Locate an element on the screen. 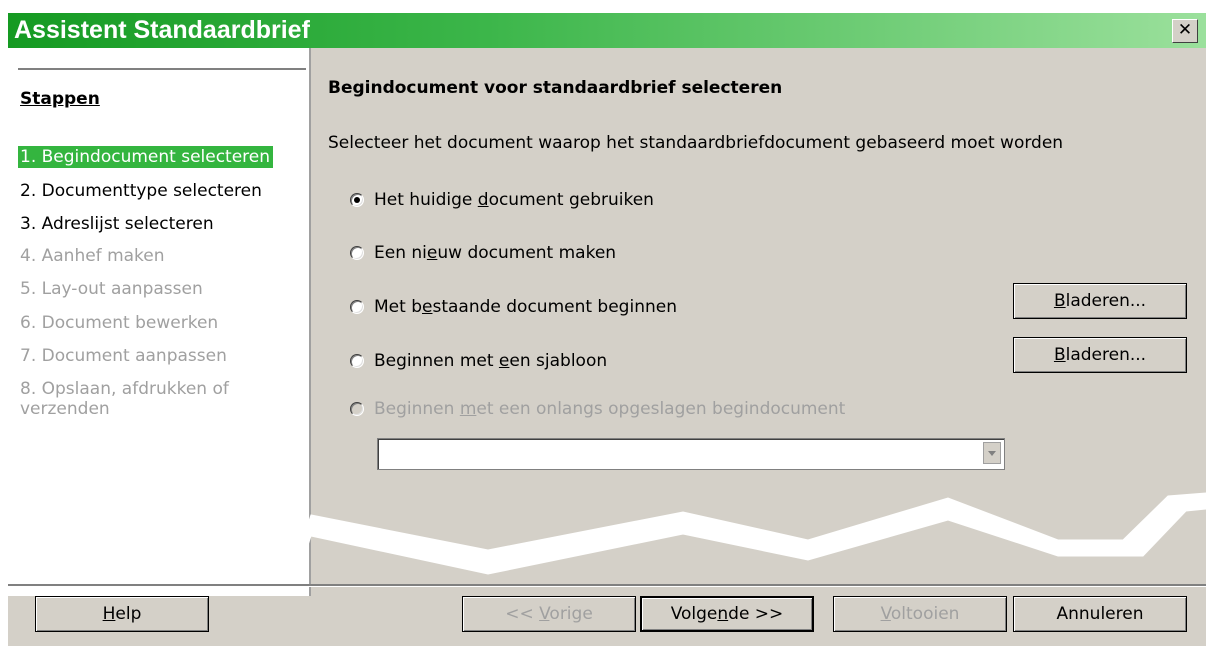  next-button: Volgende >> is located at coordinates (727, 614).